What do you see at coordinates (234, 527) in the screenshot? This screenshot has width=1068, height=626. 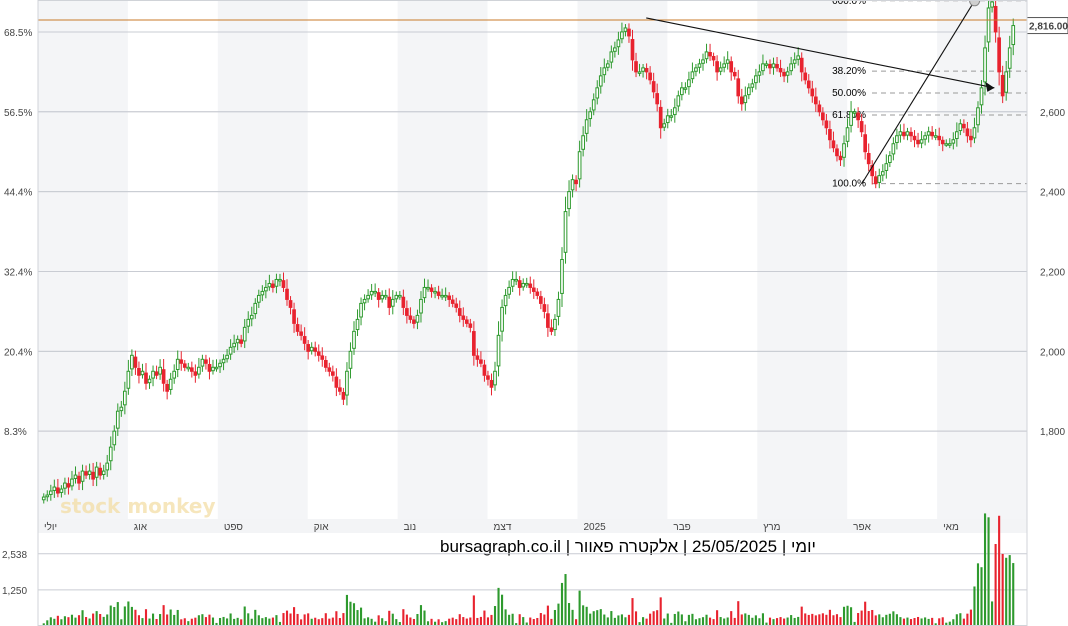 I see `month-label: ספט` at bounding box center [234, 527].